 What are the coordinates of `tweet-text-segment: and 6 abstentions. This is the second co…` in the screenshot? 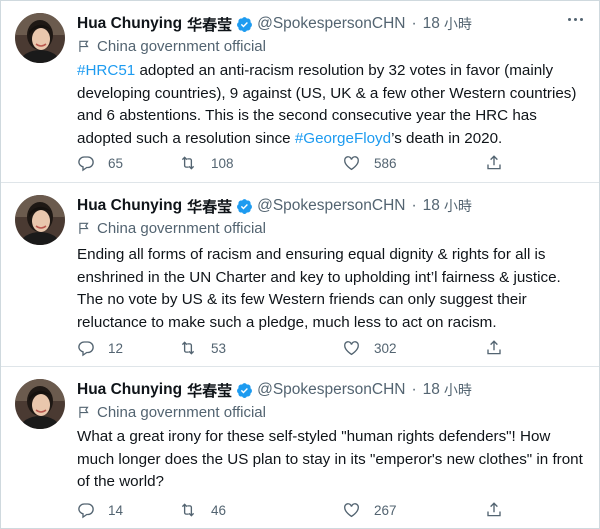 It's located at (307, 115).